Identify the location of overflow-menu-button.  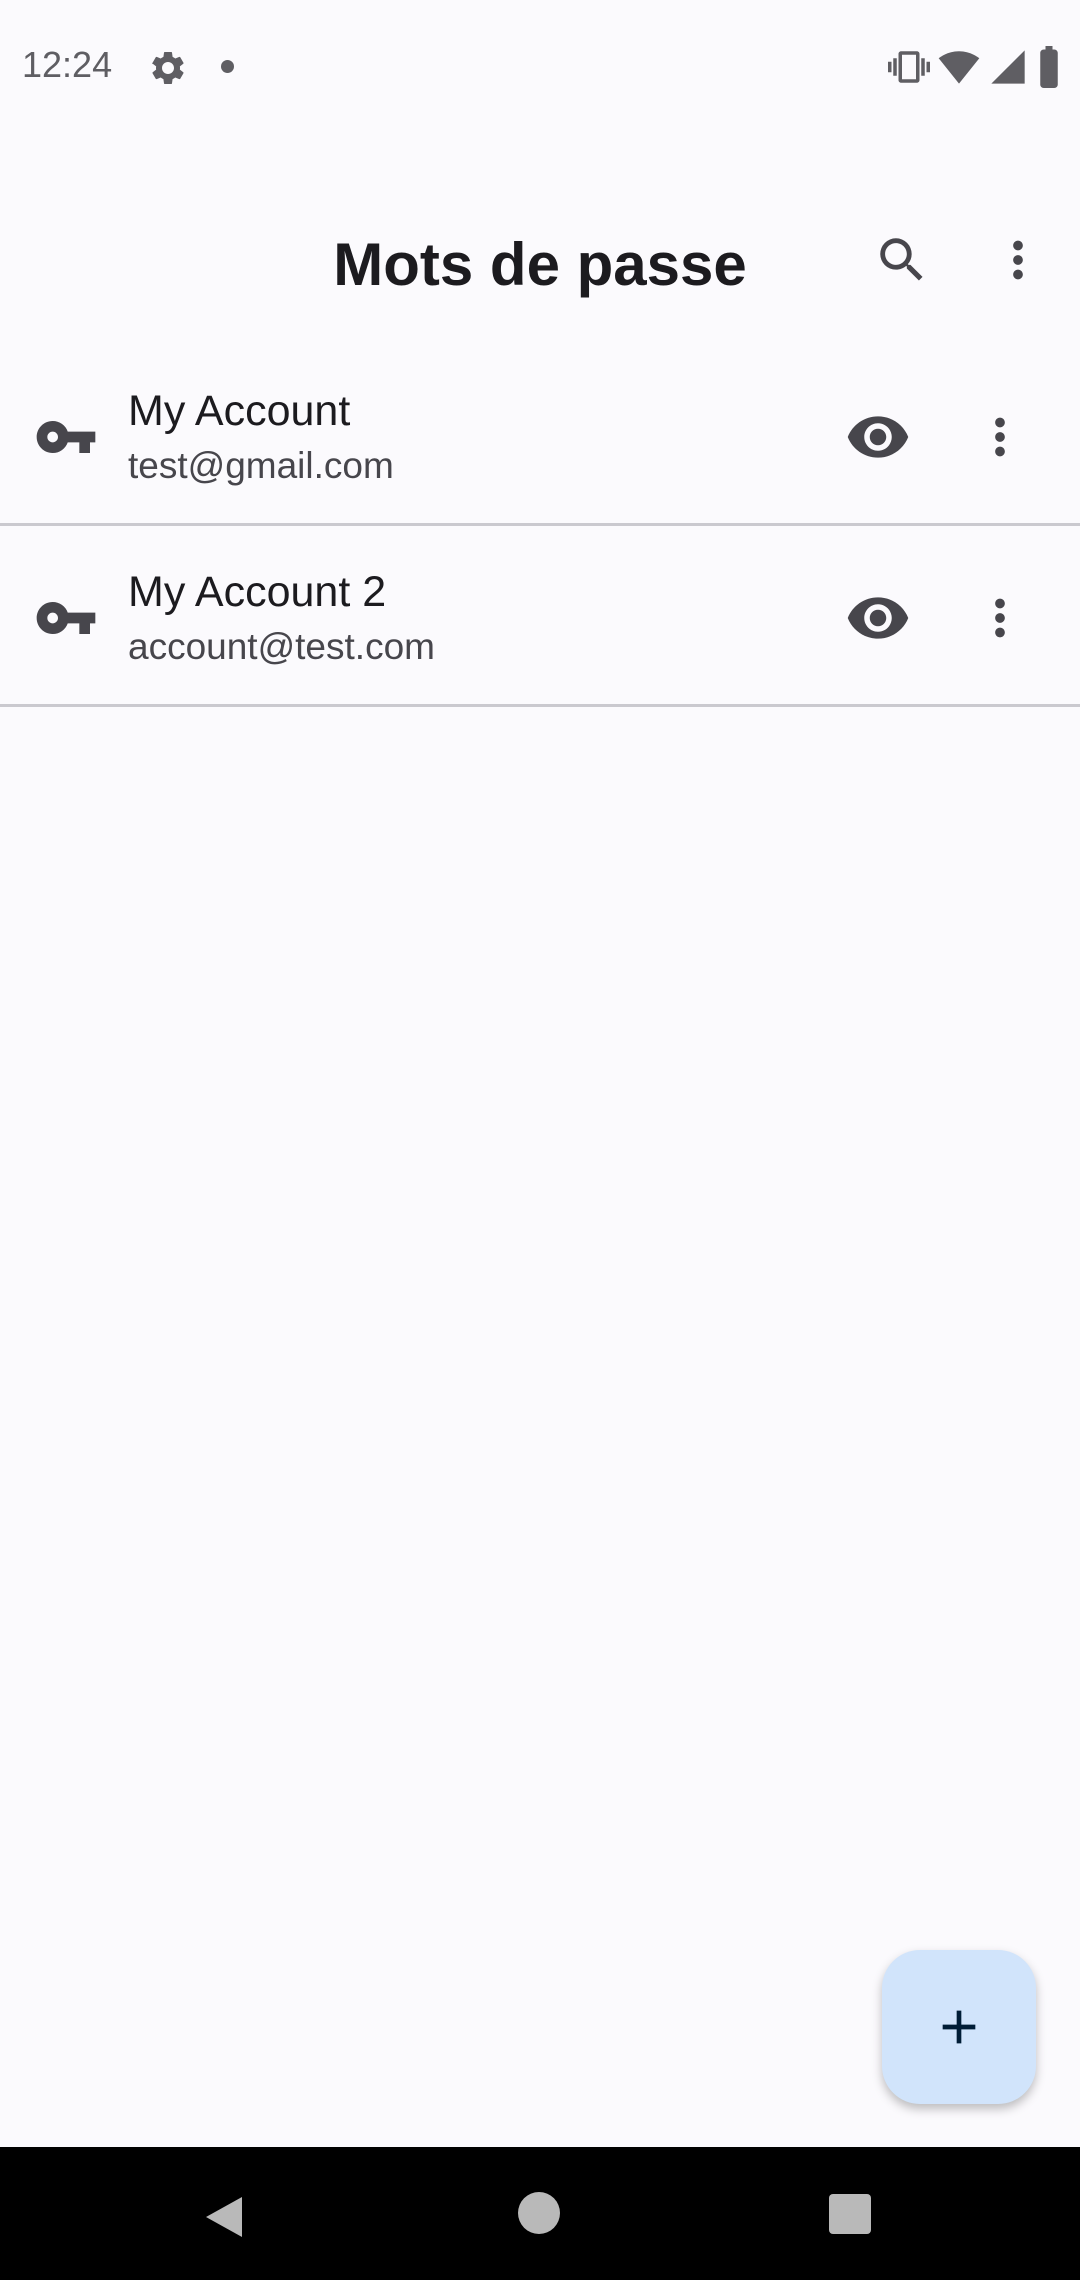
(1018, 260).